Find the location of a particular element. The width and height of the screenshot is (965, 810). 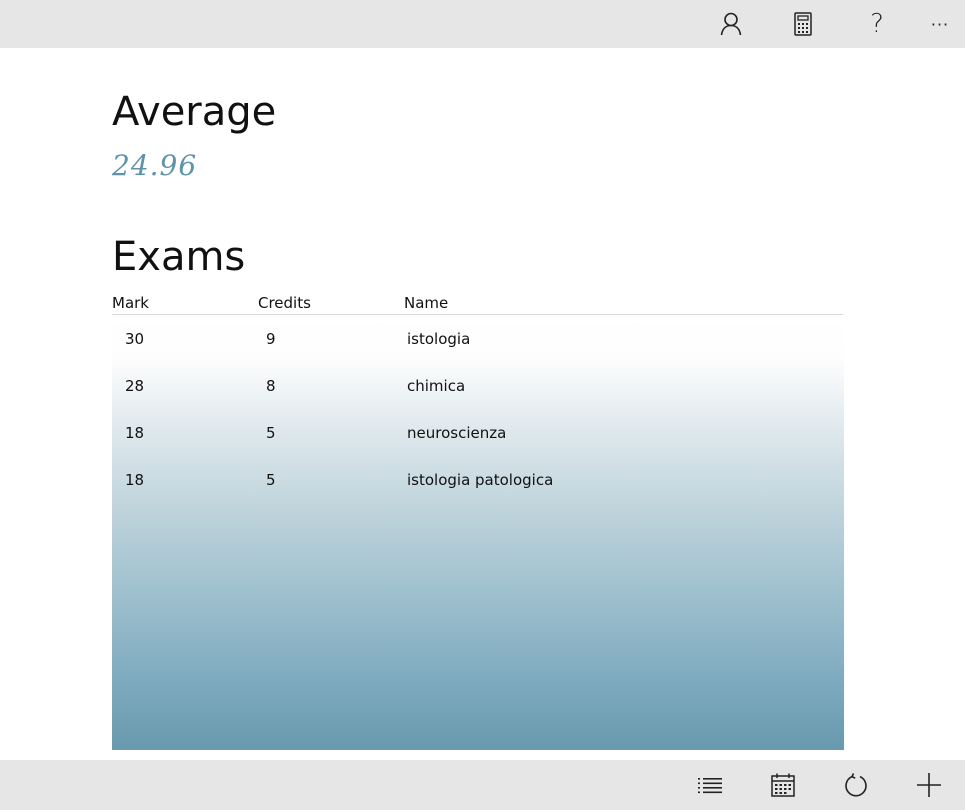

calendar-button is located at coordinates (783, 785).